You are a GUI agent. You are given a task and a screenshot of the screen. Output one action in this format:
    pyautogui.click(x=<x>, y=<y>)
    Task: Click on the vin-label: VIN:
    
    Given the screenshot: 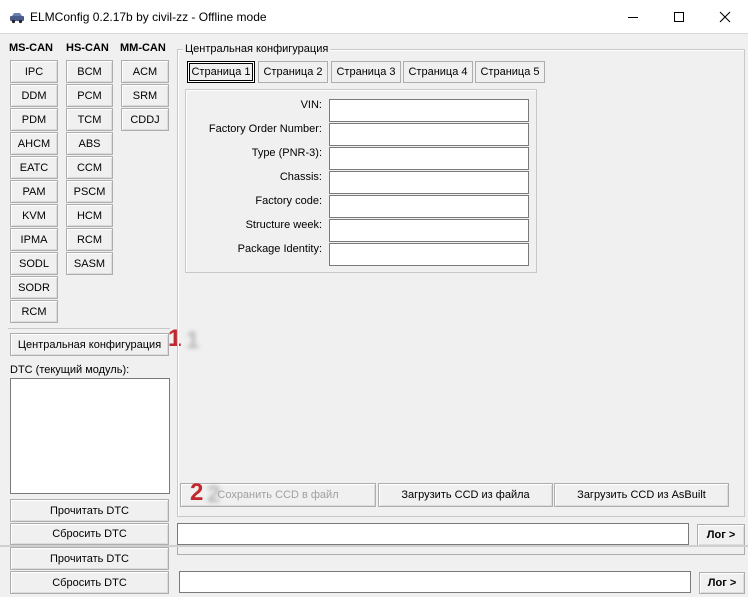 What is the action you would take?
    pyautogui.click(x=311, y=105)
    